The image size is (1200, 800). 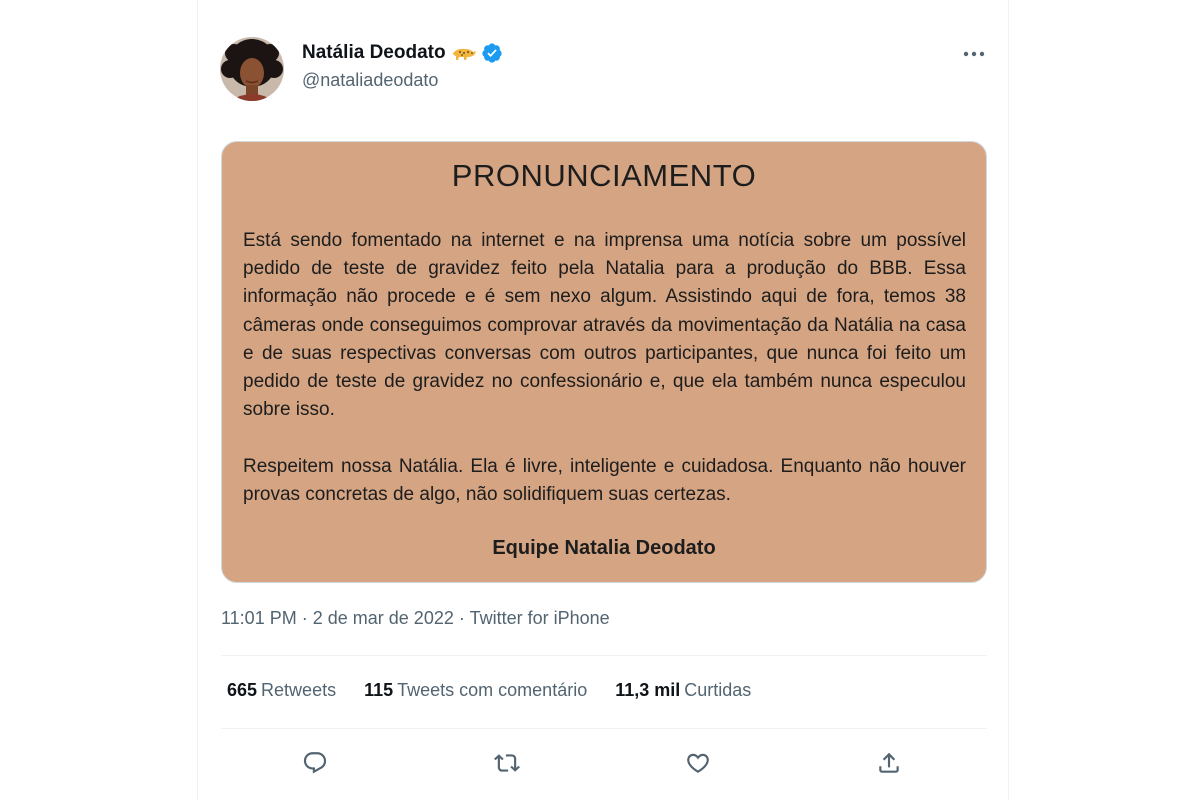 I want to click on statement-title: PRONUNCIAMENTO, so click(x=604, y=175).